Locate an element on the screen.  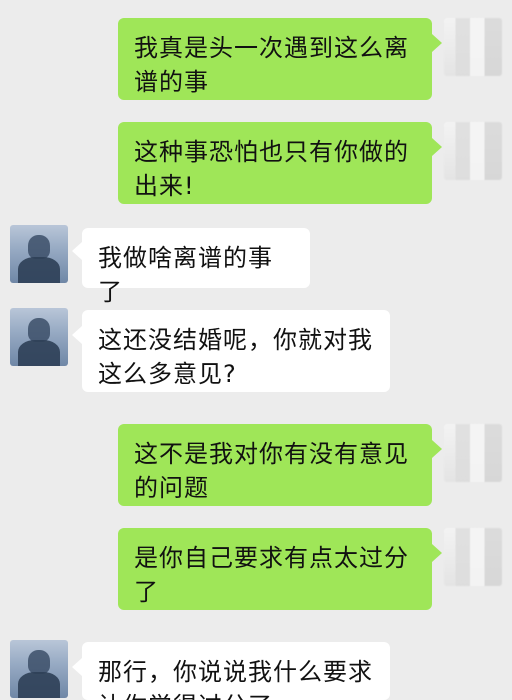
message-bubble-self: 这不是我对你有没有意见的问题 is located at coordinates (275, 465).